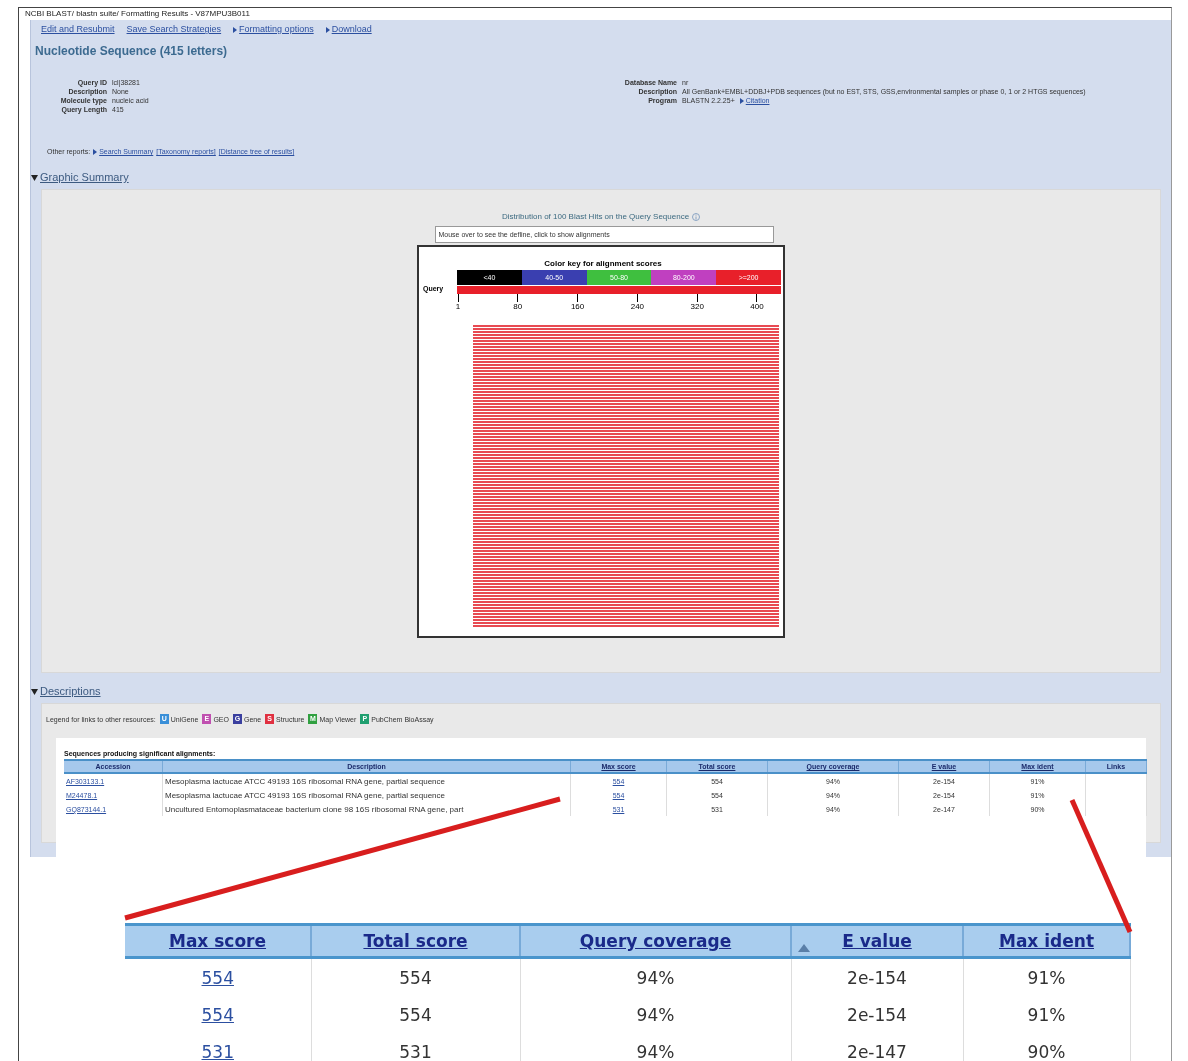 Image resolution: width=1188 pixels, height=1061 pixels. I want to click on score-link: 531, so click(218, 1047).